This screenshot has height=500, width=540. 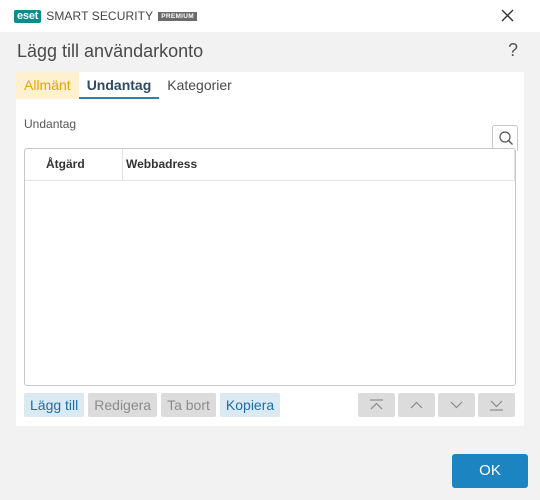 What do you see at coordinates (50, 124) in the screenshot?
I see `section-label: Undantag` at bounding box center [50, 124].